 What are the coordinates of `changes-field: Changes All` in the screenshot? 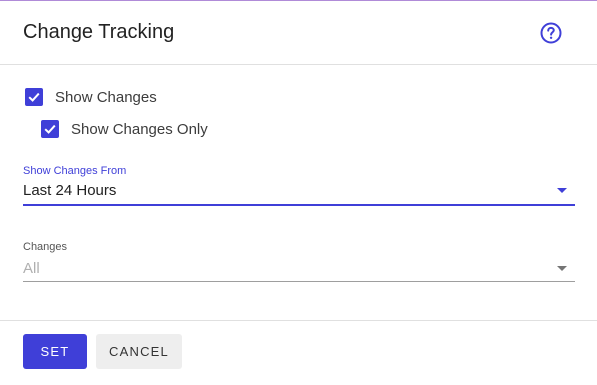 It's located at (299, 261).